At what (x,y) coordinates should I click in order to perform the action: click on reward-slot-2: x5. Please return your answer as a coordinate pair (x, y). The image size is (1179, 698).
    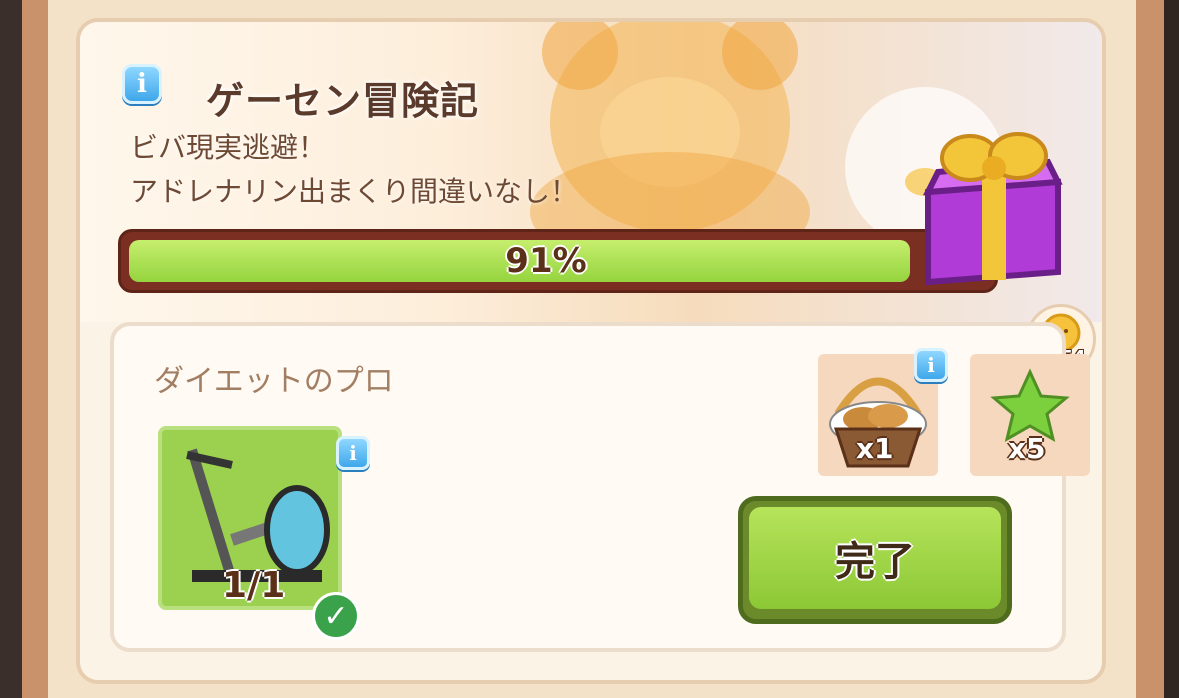
    Looking at the image, I should click on (1030, 415).